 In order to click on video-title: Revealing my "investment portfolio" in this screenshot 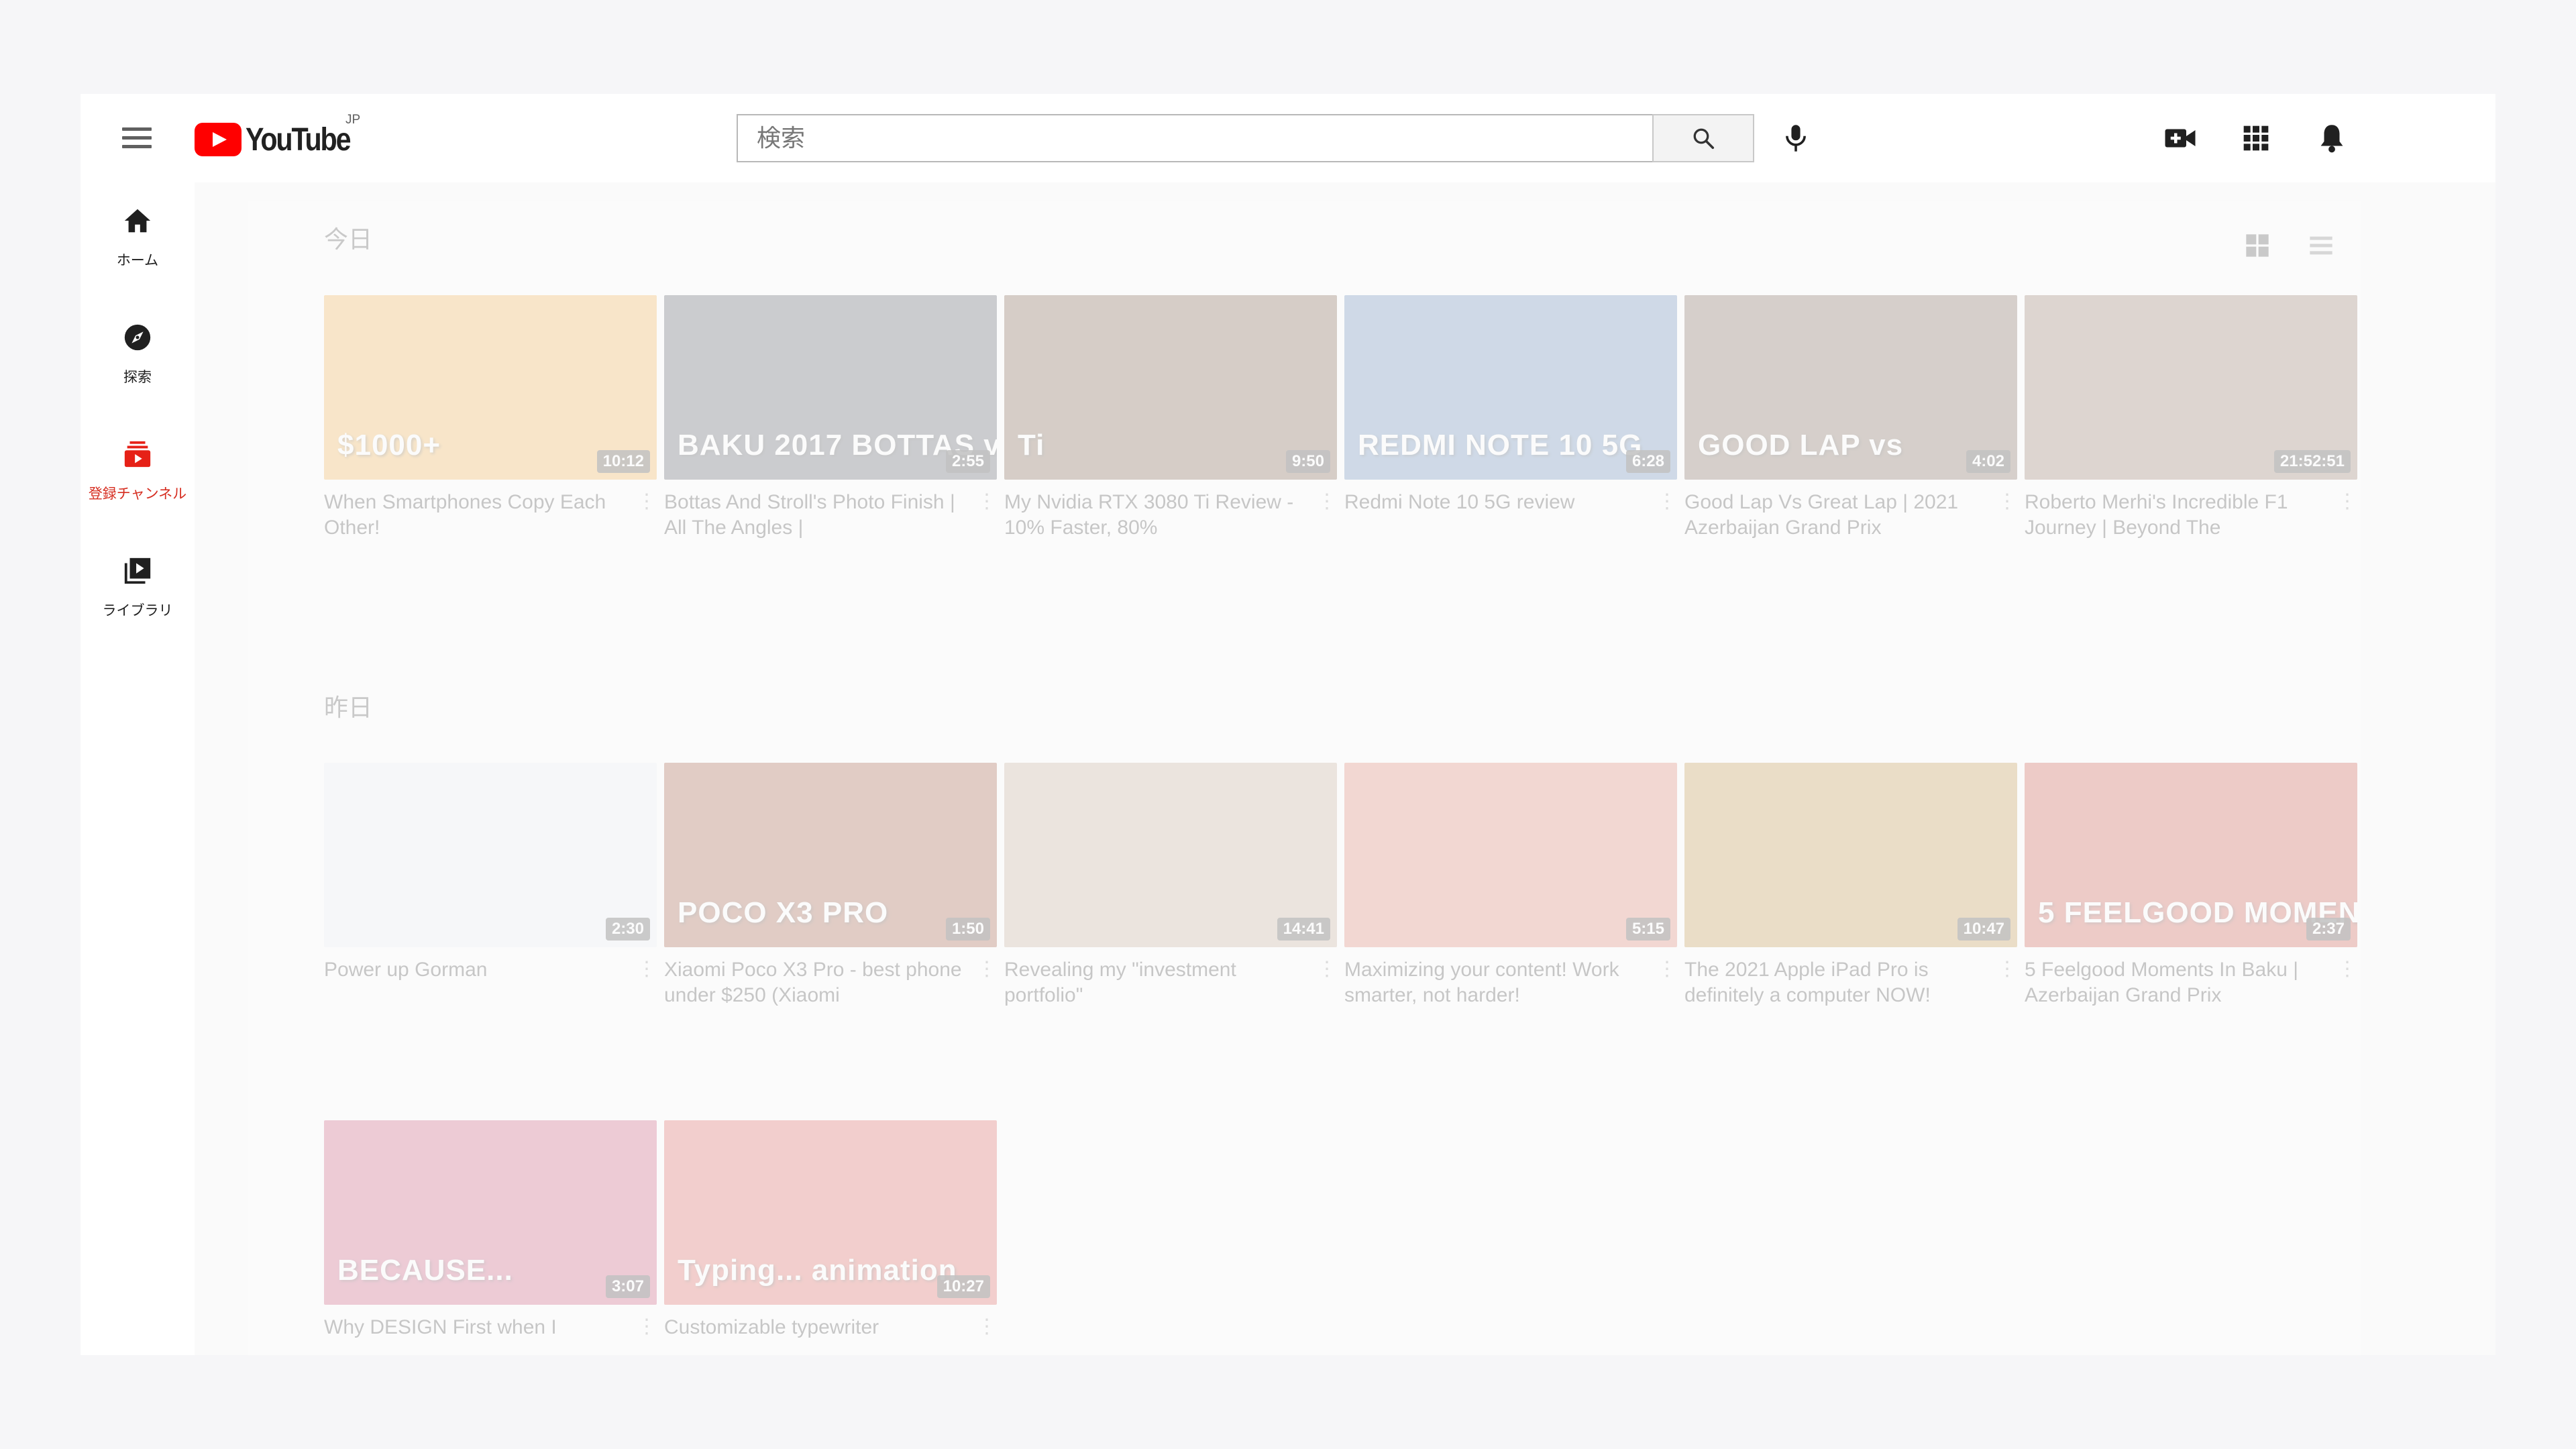, I will do `click(1158, 982)`.